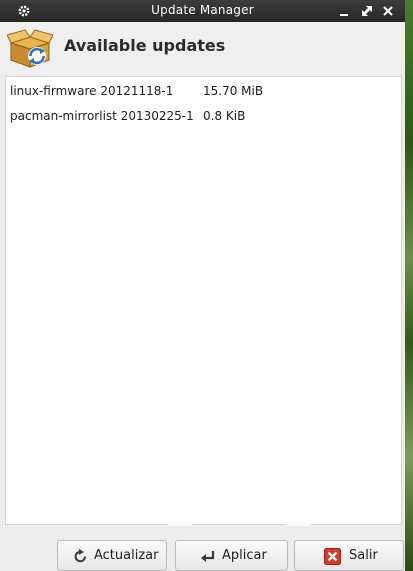 This screenshot has height=571, width=413. What do you see at coordinates (367, 10) in the screenshot?
I see `maximize-icon` at bounding box center [367, 10].